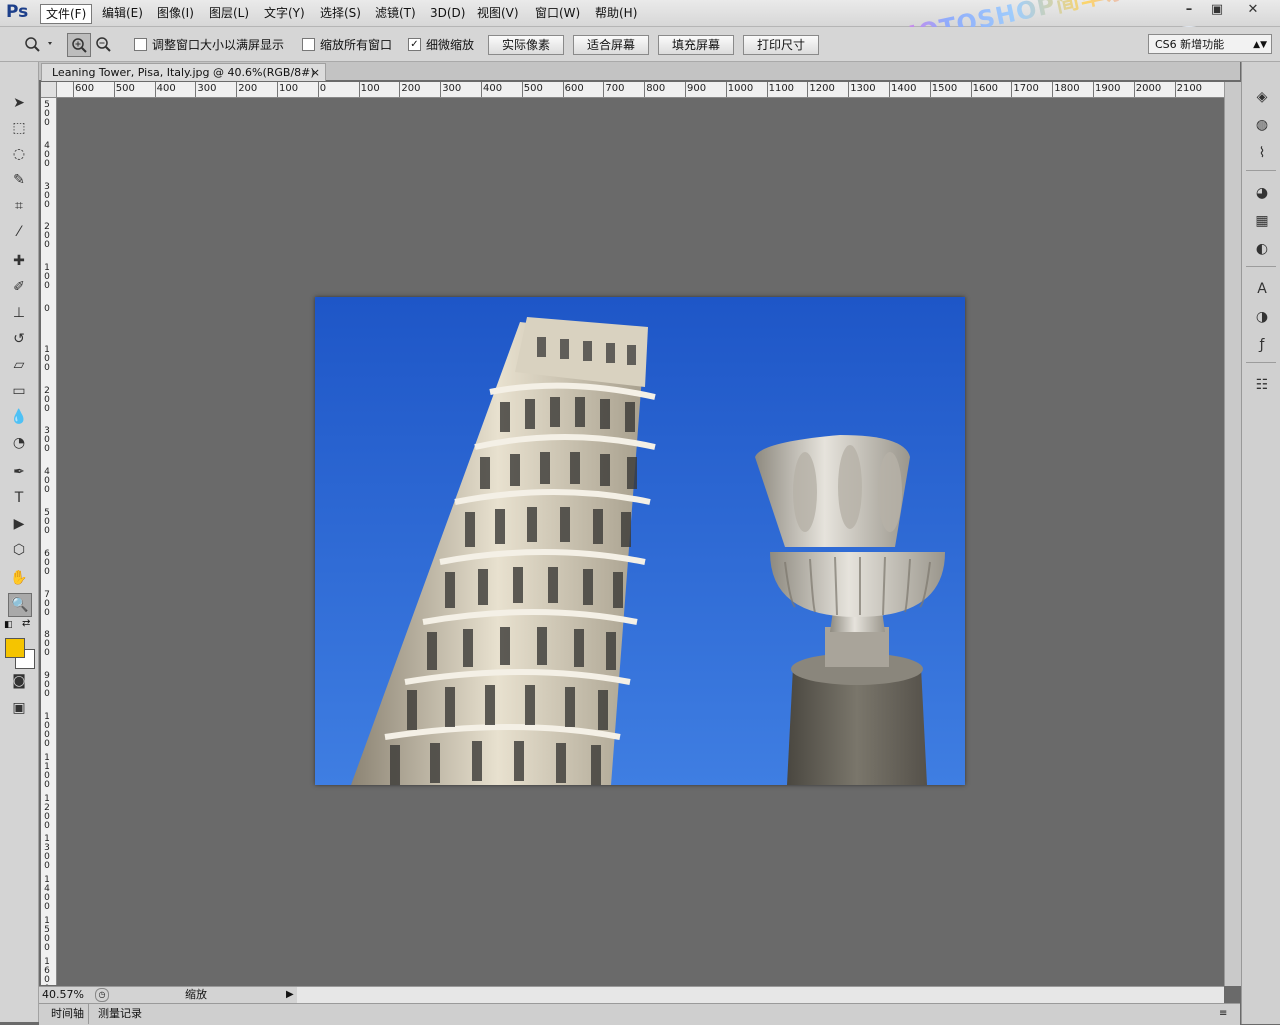  Describe the element at coordinates (781, 45) in the screenshot. I see `print-size-button: 打印尺寸` at that location.